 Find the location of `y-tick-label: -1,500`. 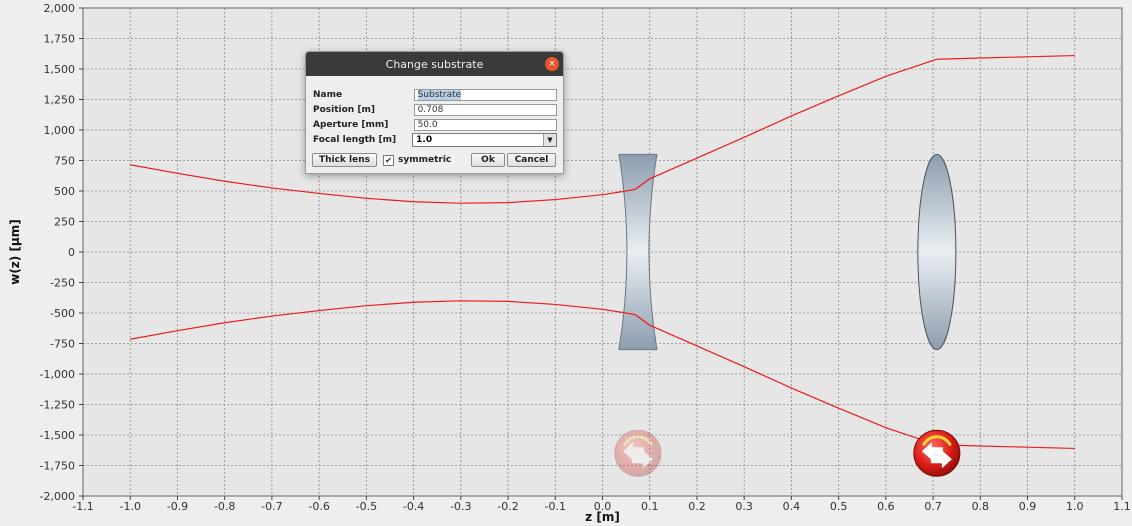

y-tick-label: -1,500 is located at coordinates (57, 435).